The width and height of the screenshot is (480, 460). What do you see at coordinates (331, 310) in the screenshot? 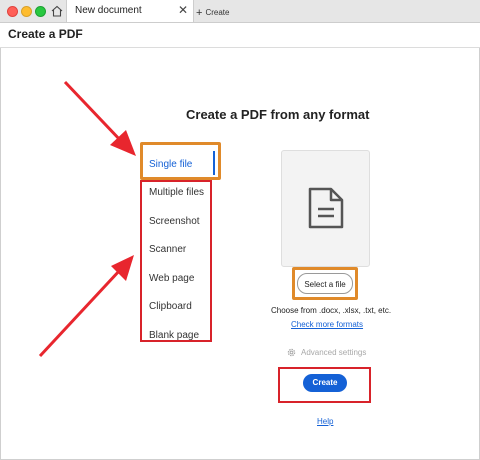
I see `supported-formats-text: Choose from .docx, .xlsx, .txt, etc.` at bounding box center [331, 310].